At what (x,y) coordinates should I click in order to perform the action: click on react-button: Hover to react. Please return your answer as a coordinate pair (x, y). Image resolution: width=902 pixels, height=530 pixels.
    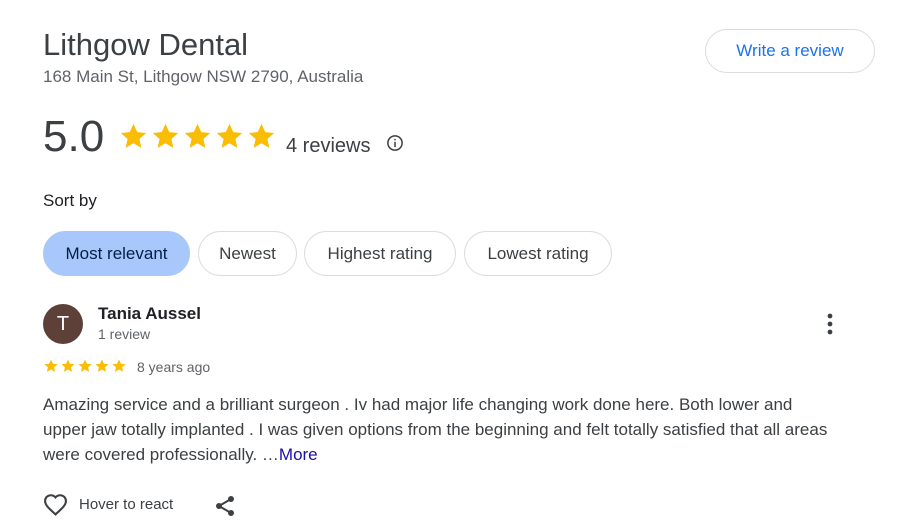
    Looking at the image, I should click on (108, 504).